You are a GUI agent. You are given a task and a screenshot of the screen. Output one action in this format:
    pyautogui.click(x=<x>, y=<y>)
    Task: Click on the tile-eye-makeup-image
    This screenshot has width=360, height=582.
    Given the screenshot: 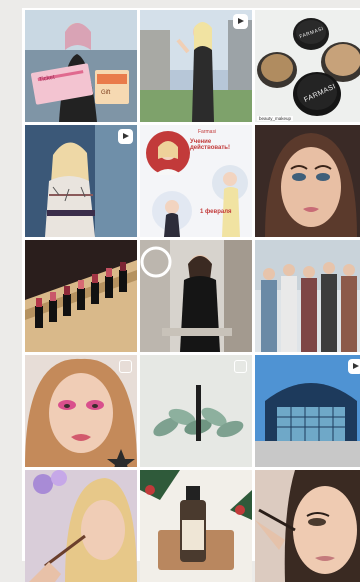 What is the action you would take?
    pyautogui.click(x=307, y=526)
    